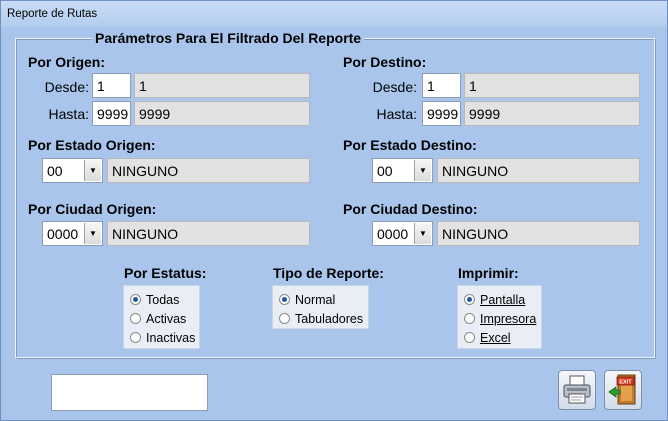  Describe the element at coordinates (171, 337) in the screenshot. I see `estatus-option-label: Inactivas` at that location.